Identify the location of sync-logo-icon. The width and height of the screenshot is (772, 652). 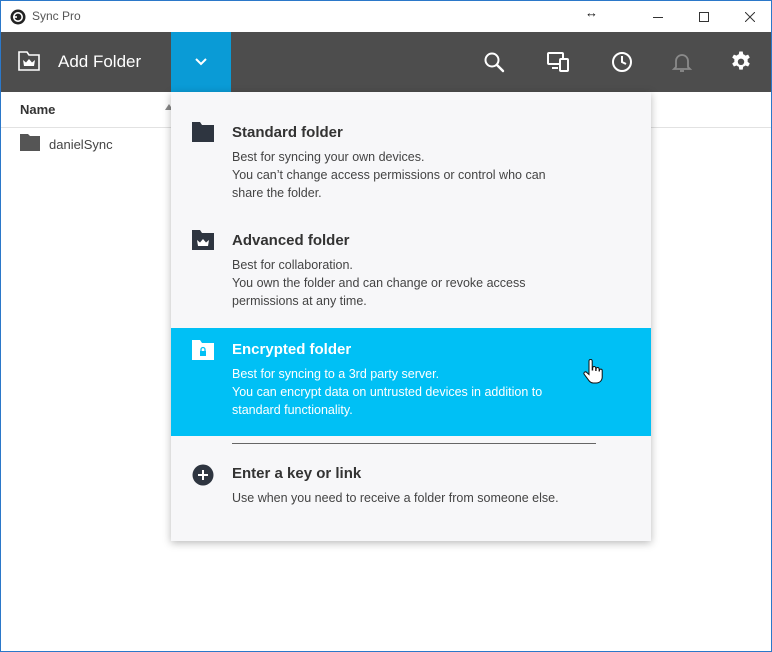
(18, 17).